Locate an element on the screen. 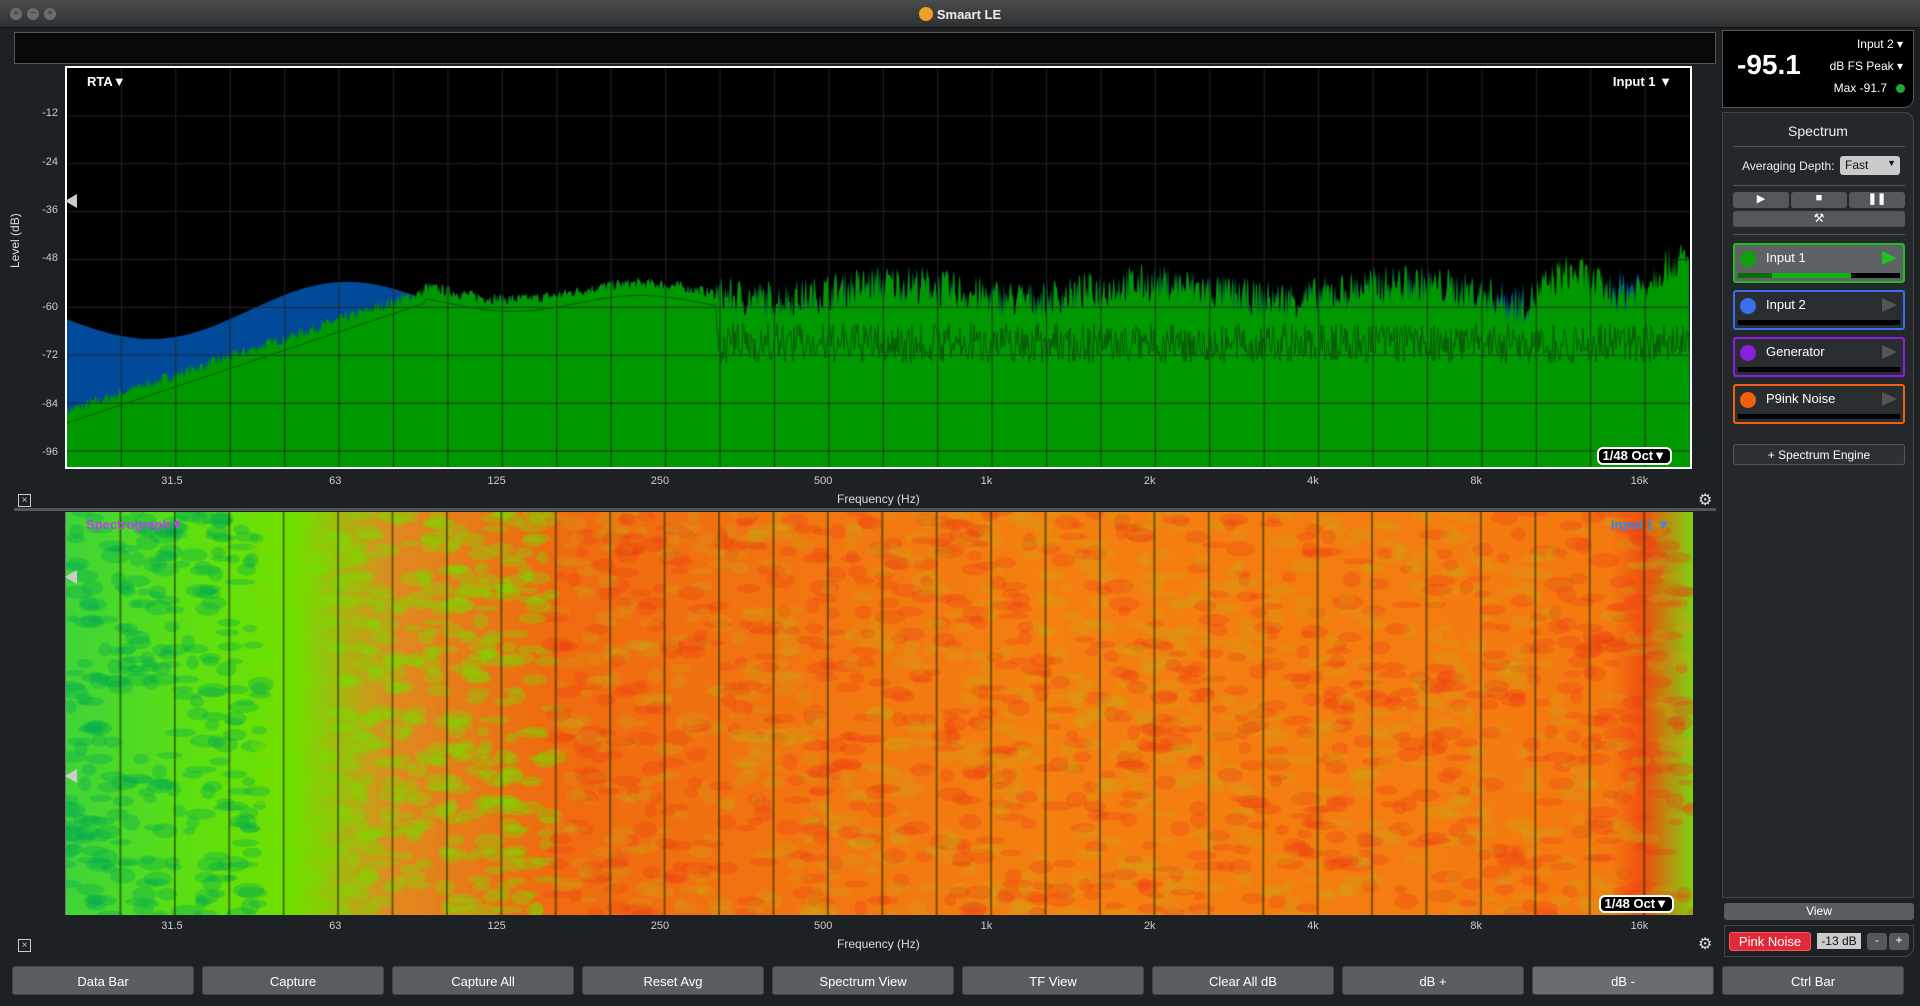 The height and width of the screenshot is (1006, 1920). db--button: dB + is located at coordinates (1433, 980).